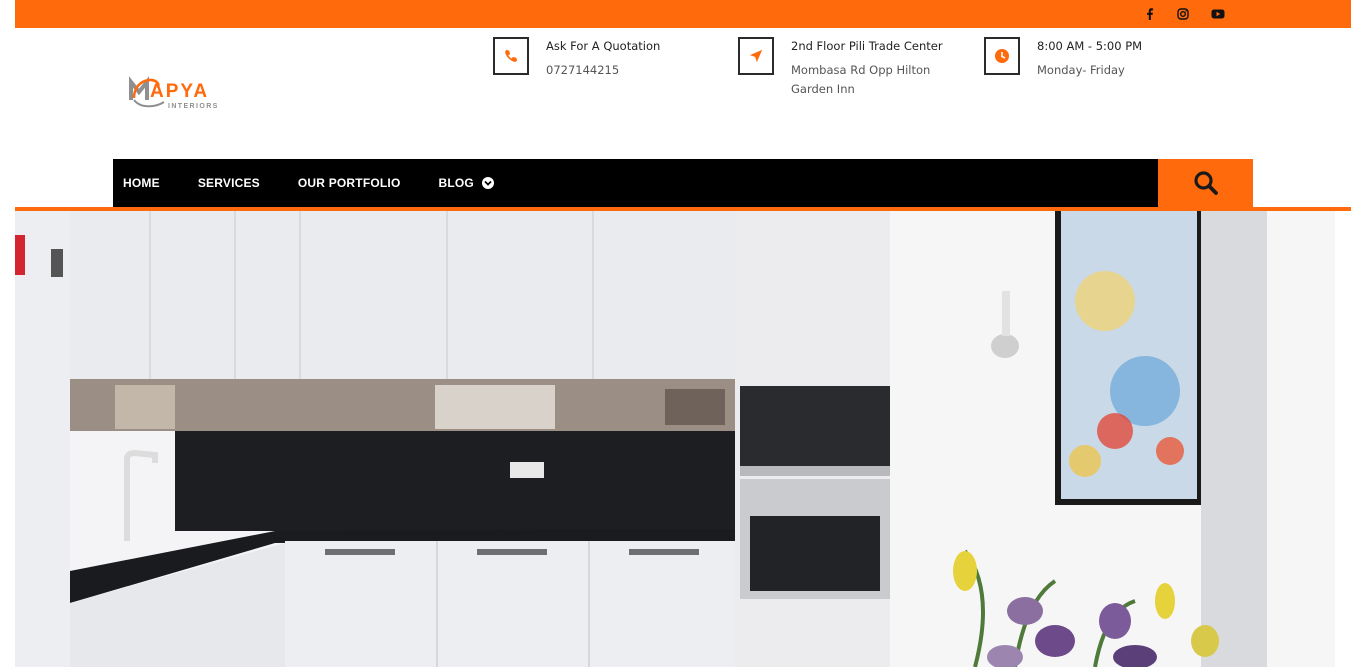 Image resolution: width=1366 pixels, height=667 pixels. Describe the element at coordinates (603, 70) in the screenshot. I see `phone-number: 0727144215` at that location.